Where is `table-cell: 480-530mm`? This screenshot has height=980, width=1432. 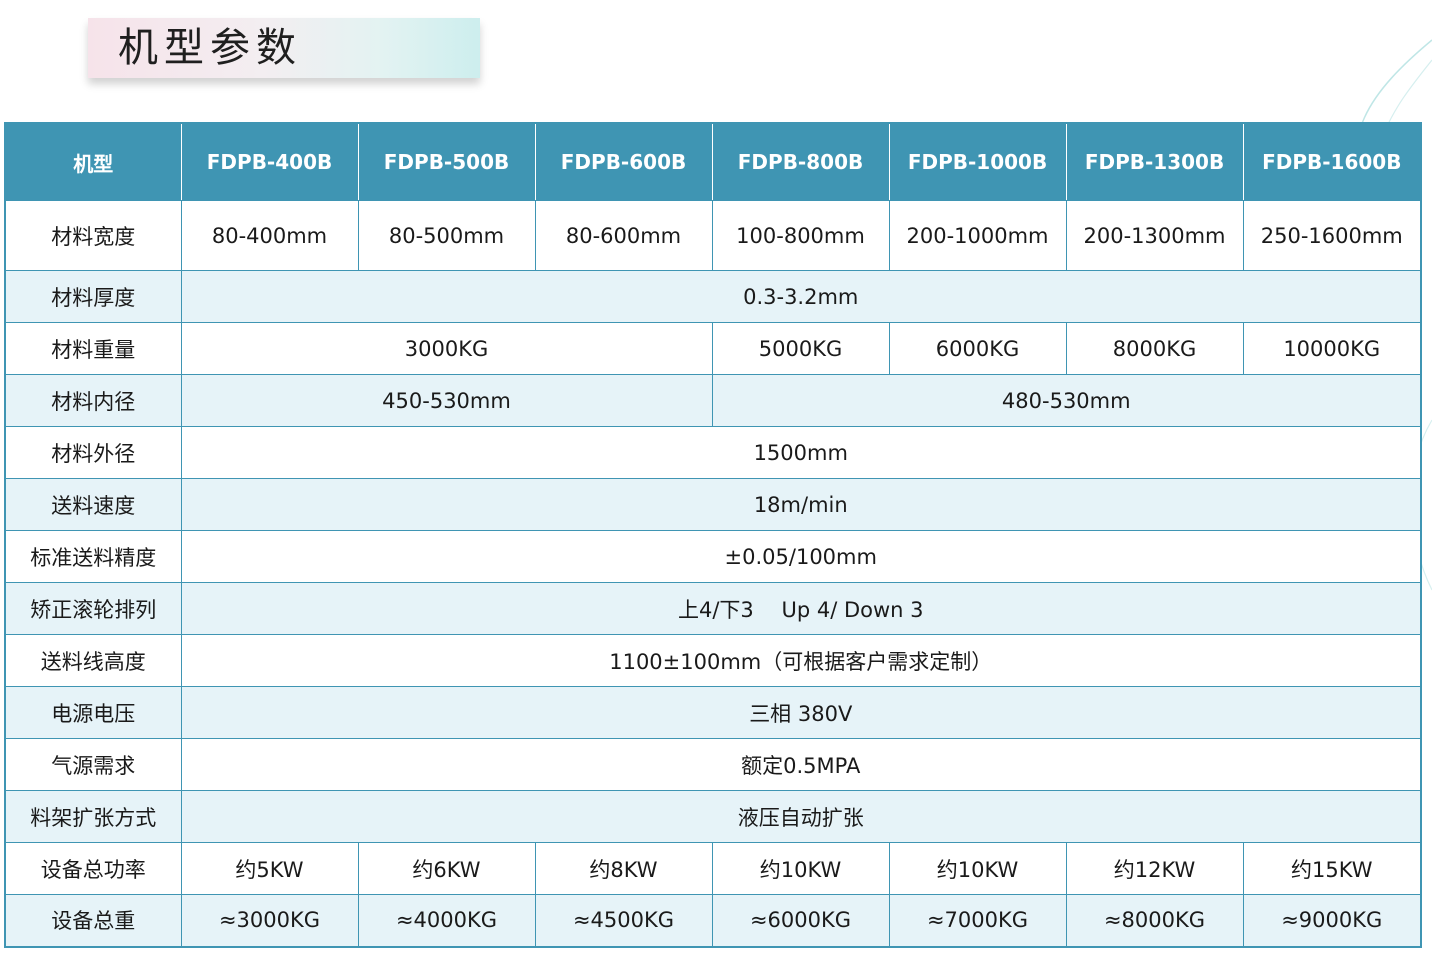 table-cell: 480-530mm is located at coordinates (1066, 400).